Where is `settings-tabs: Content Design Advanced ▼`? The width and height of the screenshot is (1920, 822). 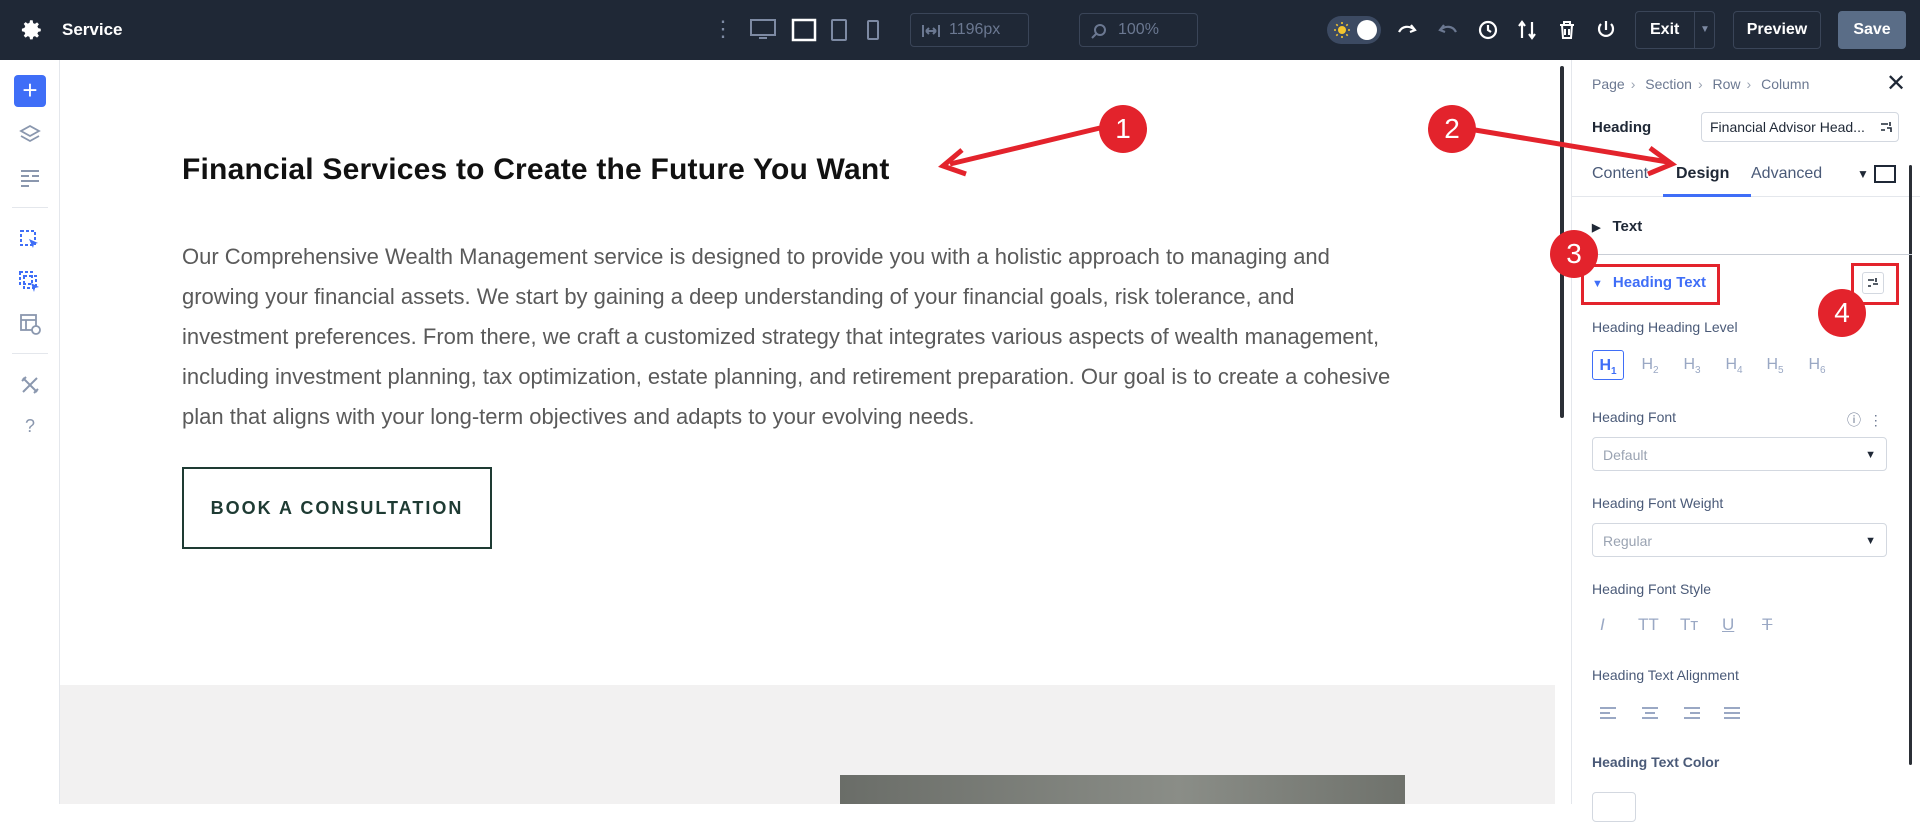 settings-tabs: Content Design Advanced ▼ is located at coordinates (1746, 176).